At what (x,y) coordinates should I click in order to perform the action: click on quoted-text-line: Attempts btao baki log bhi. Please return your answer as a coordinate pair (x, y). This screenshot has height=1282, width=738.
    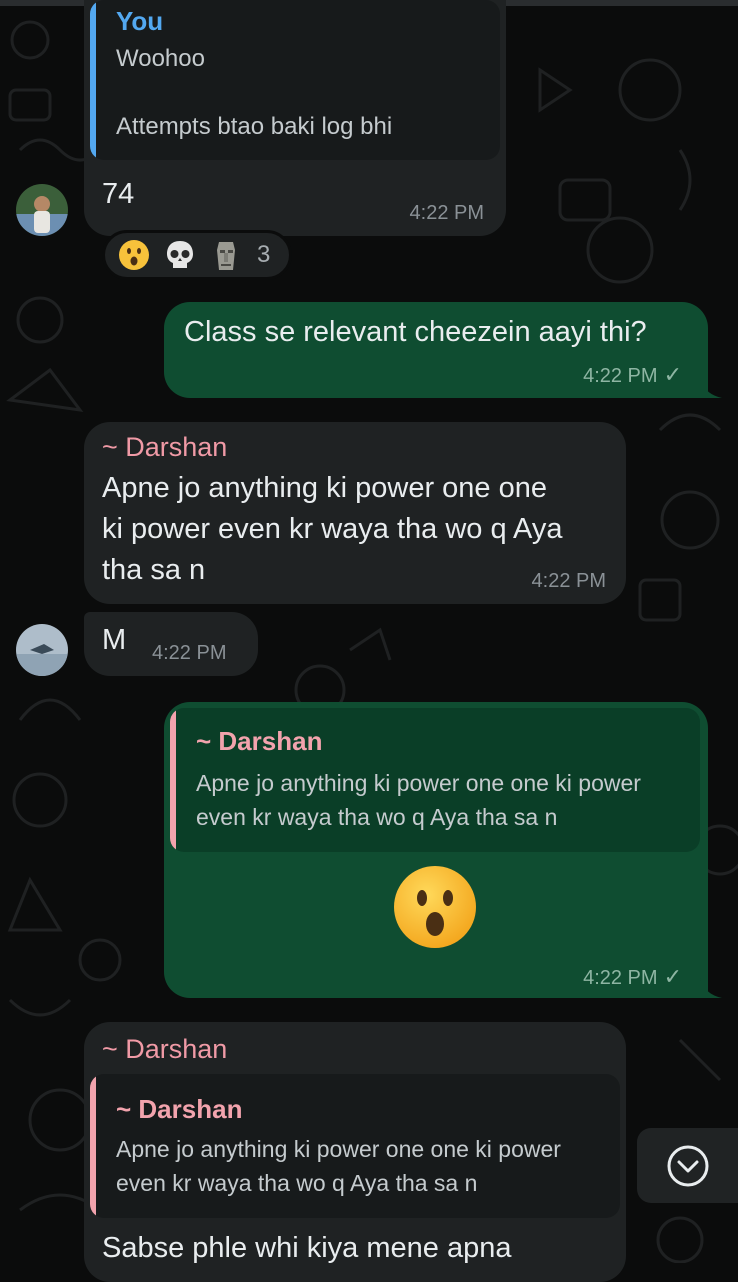
    Looking at the image, I should click on (254, 126).